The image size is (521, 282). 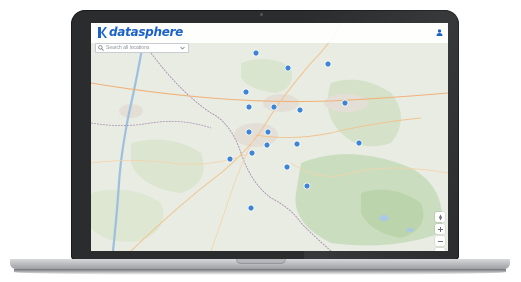 What do you see at coordinates (260, 272) in the screenshot?
I see `laptop-shadow` at bounding box center [260, 272].